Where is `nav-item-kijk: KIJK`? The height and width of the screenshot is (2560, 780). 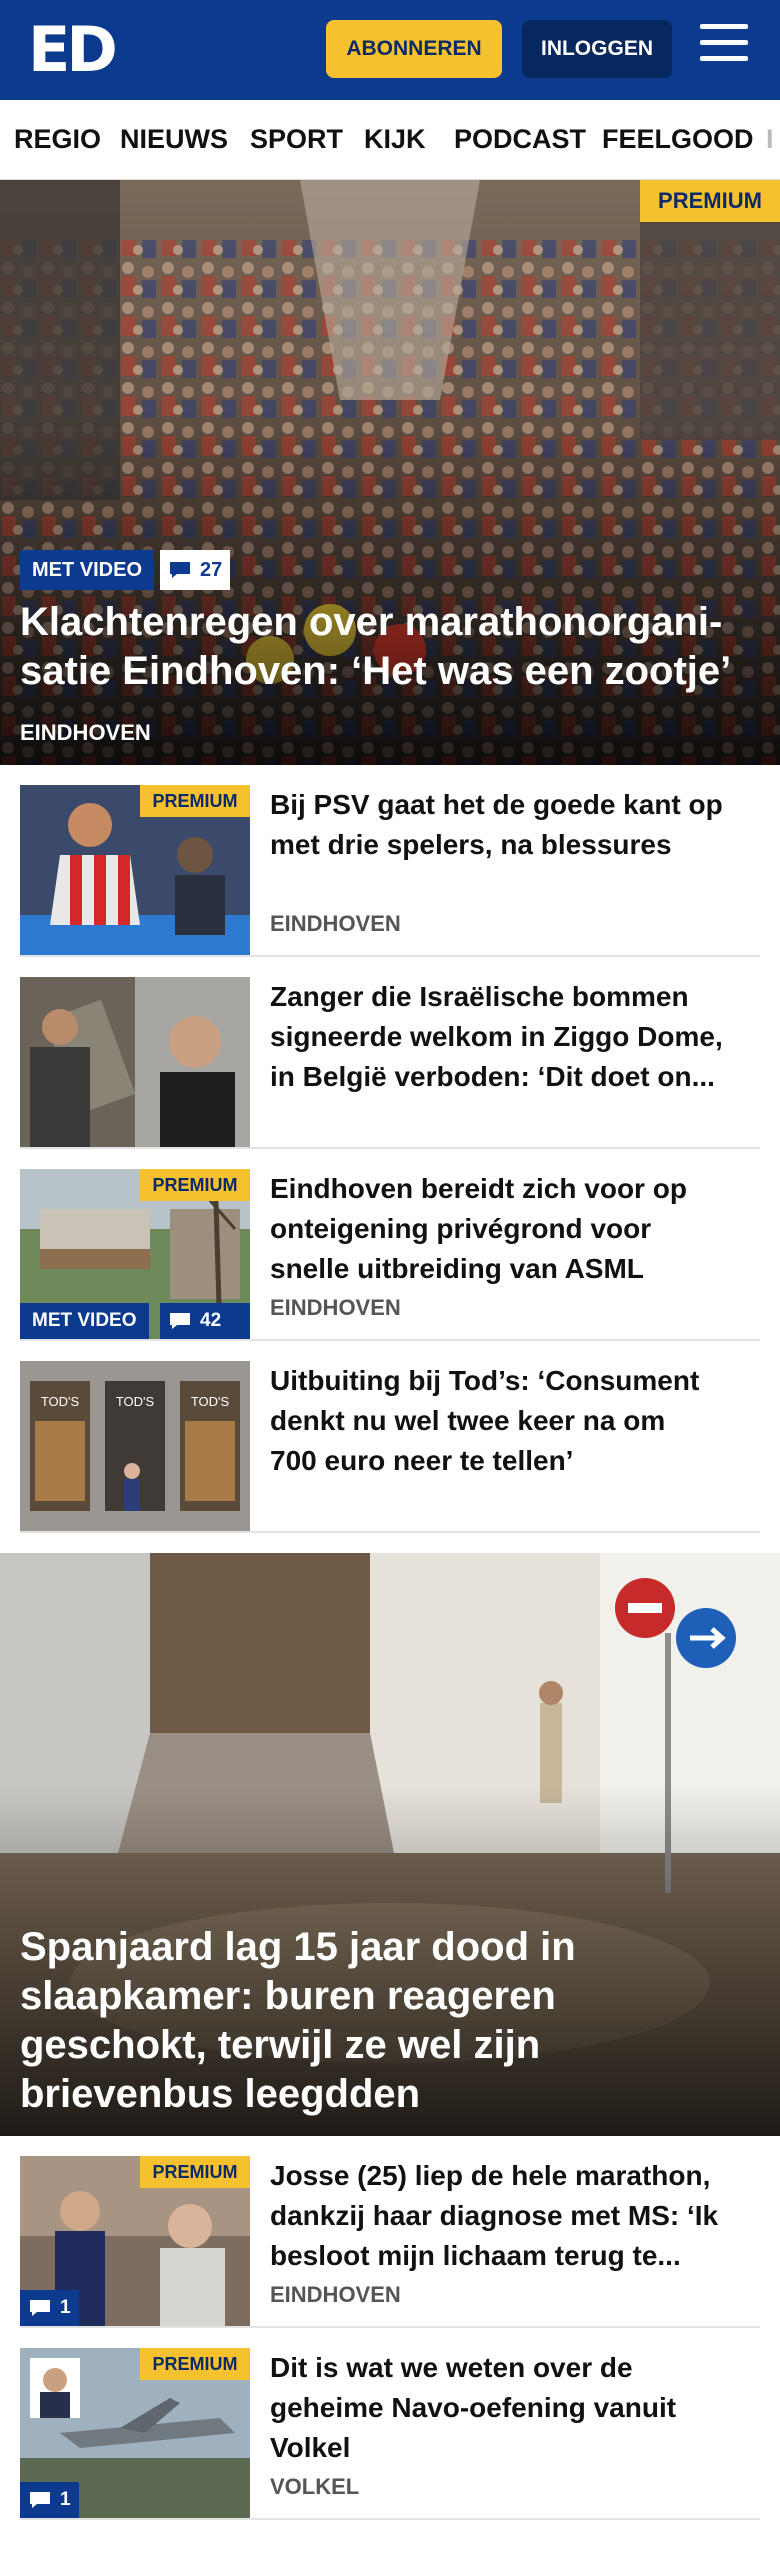
nav-item-kijk: KIJK is located at coordinates (395, 139).